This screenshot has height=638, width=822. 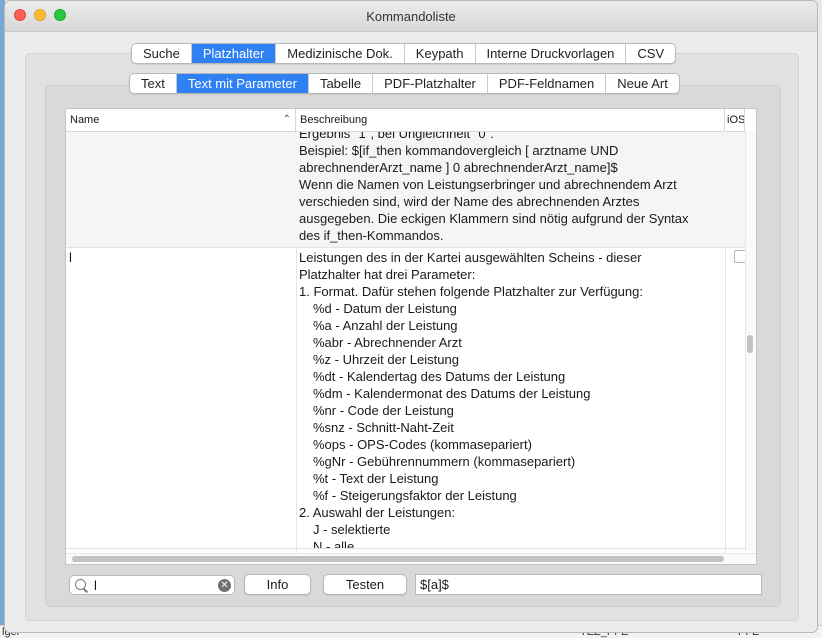 I want to click on description-line: 2. Auswahl der Leistungen:, so click(x=377, y=512).